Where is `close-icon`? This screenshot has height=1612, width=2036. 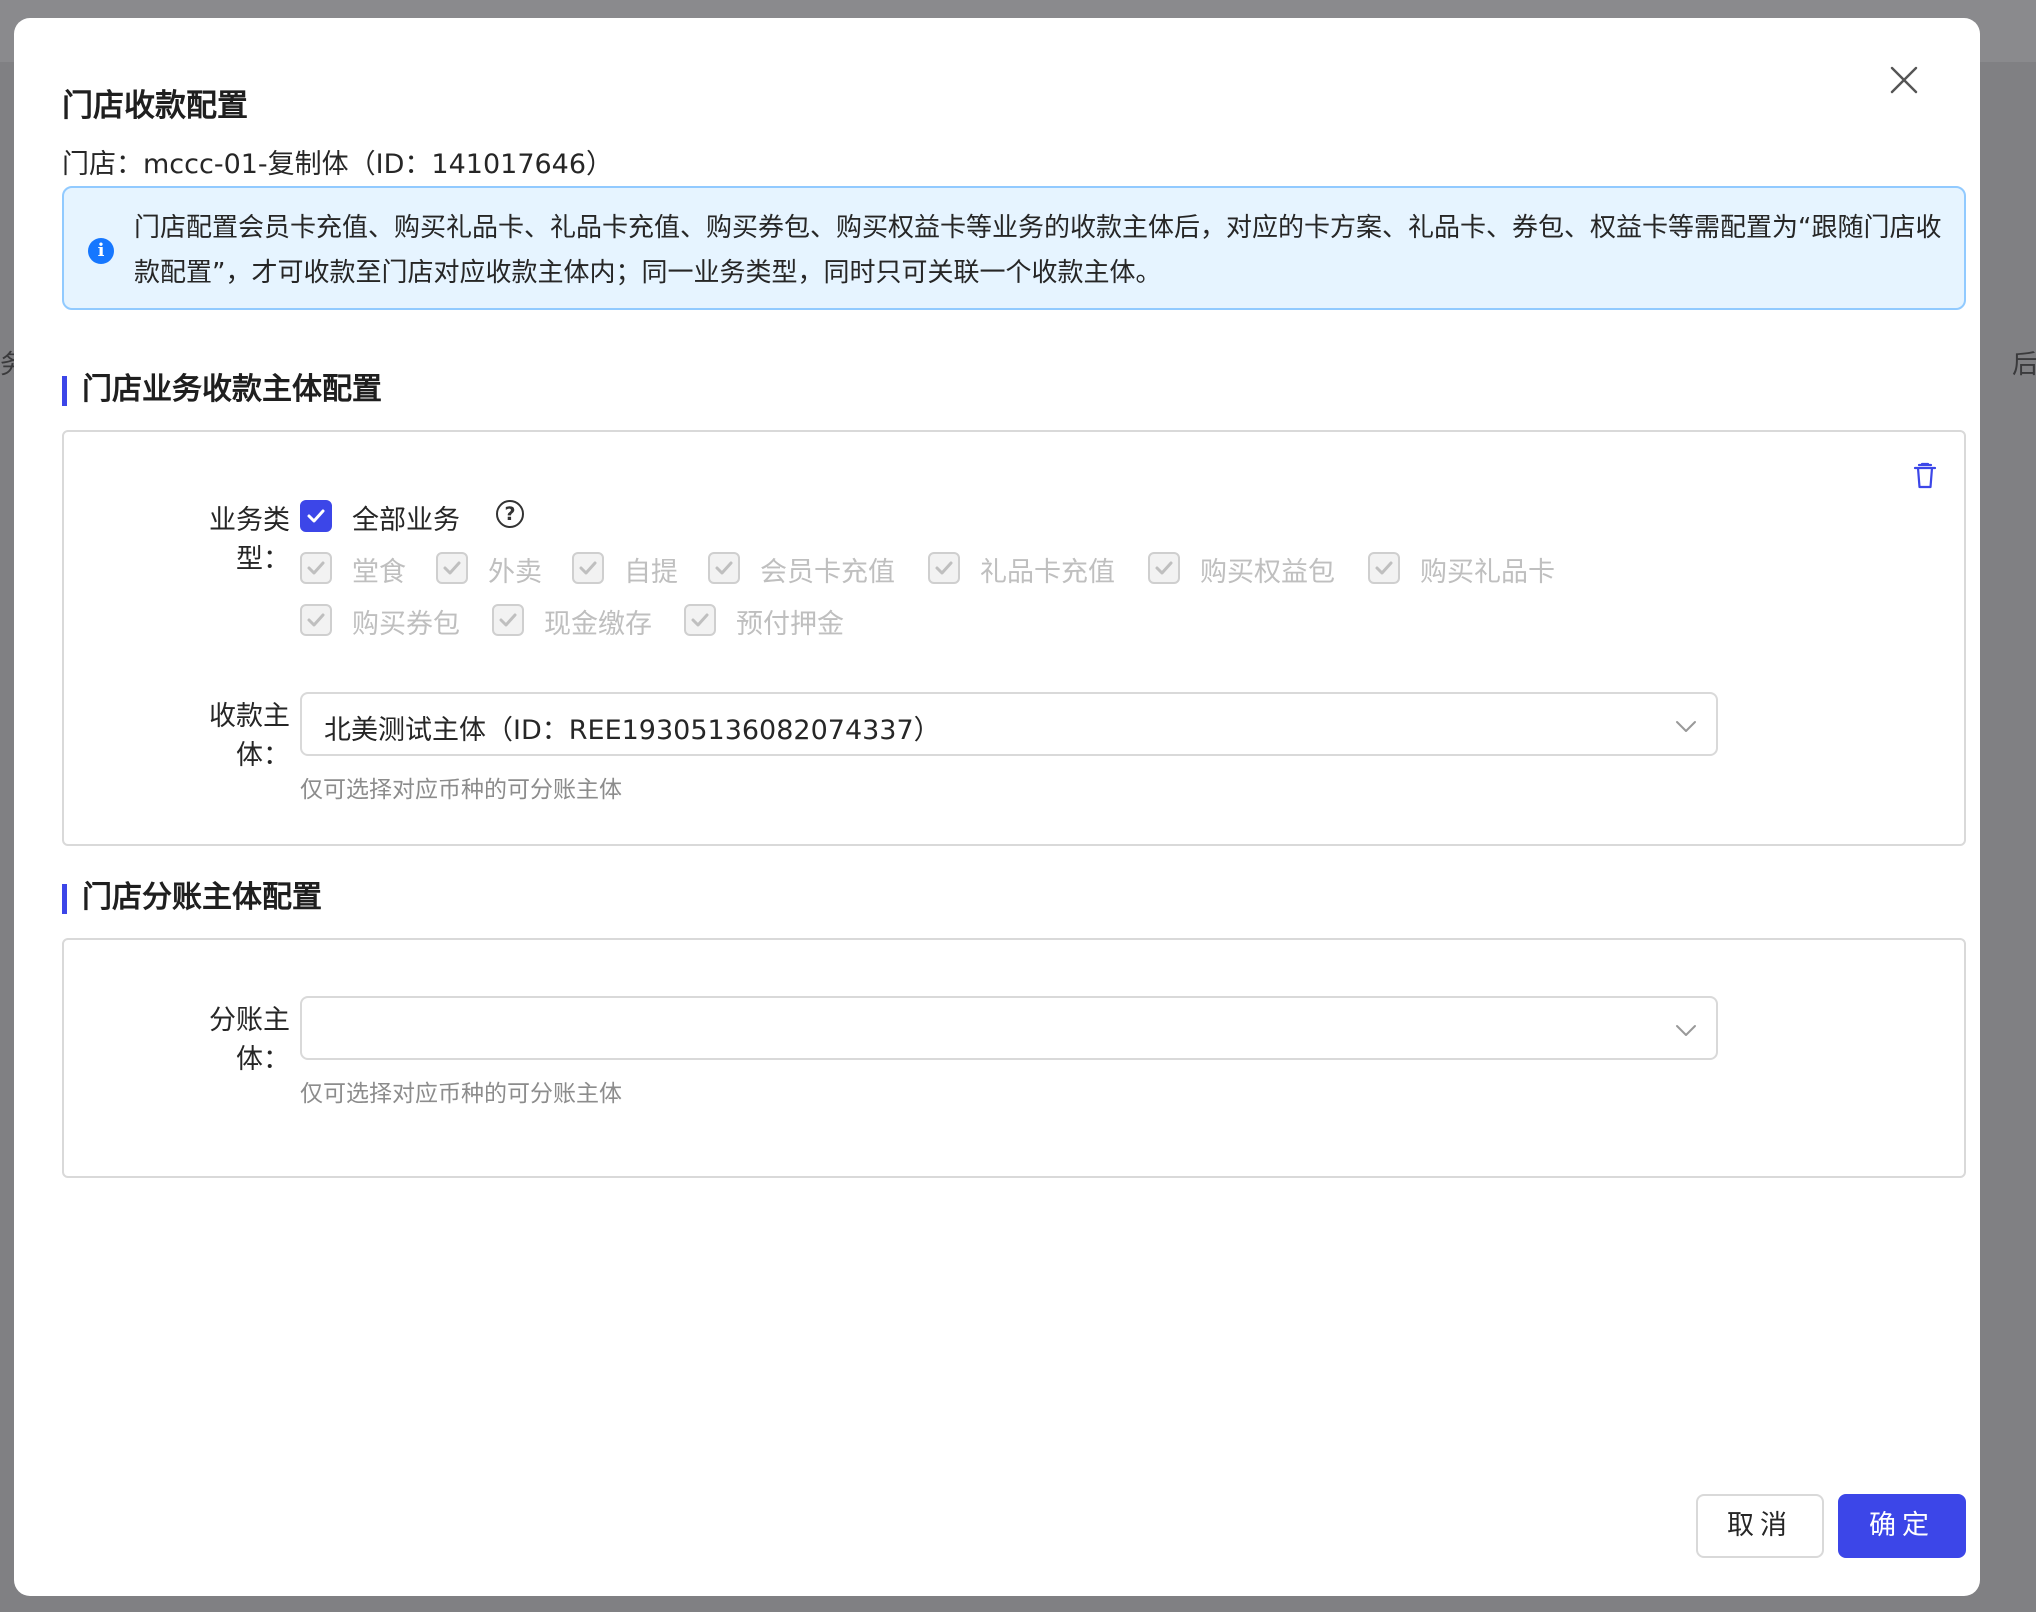 close-icon is located at coordinates (1904, 80).